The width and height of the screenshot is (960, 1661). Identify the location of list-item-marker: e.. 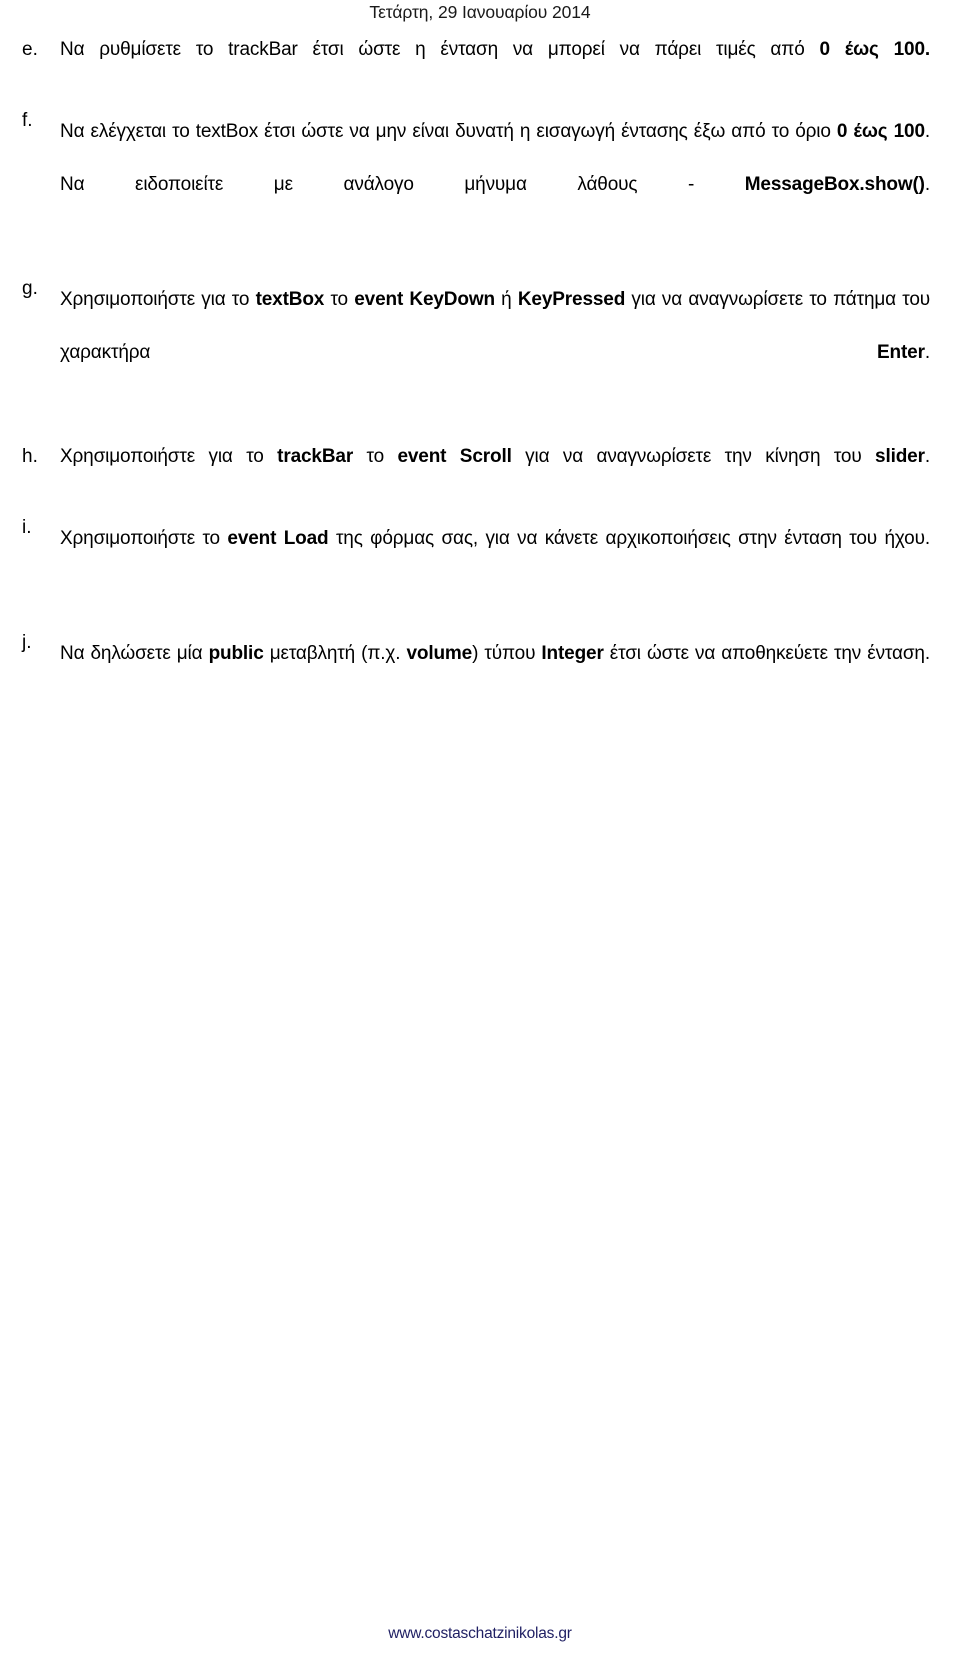
(30, 49).